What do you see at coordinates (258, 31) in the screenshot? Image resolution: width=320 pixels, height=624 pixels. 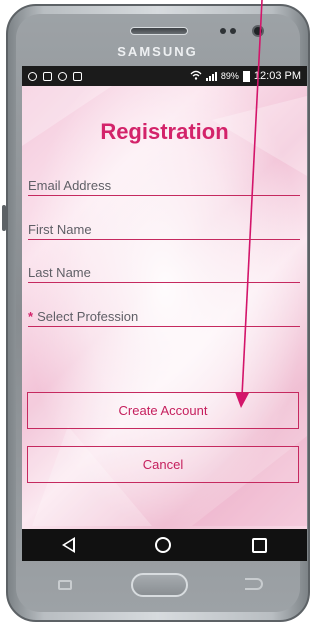 I see `front-camera-icon` at bounding box center [258, 31].